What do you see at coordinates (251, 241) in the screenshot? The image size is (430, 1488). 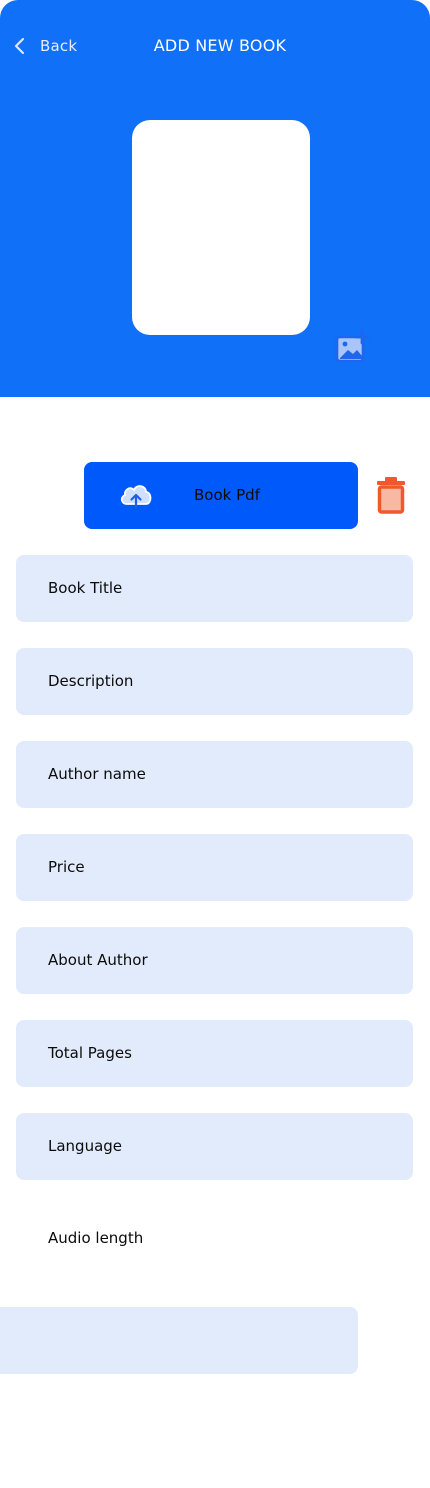 I see `book-cover-upload` at bounding box center [251, 241].